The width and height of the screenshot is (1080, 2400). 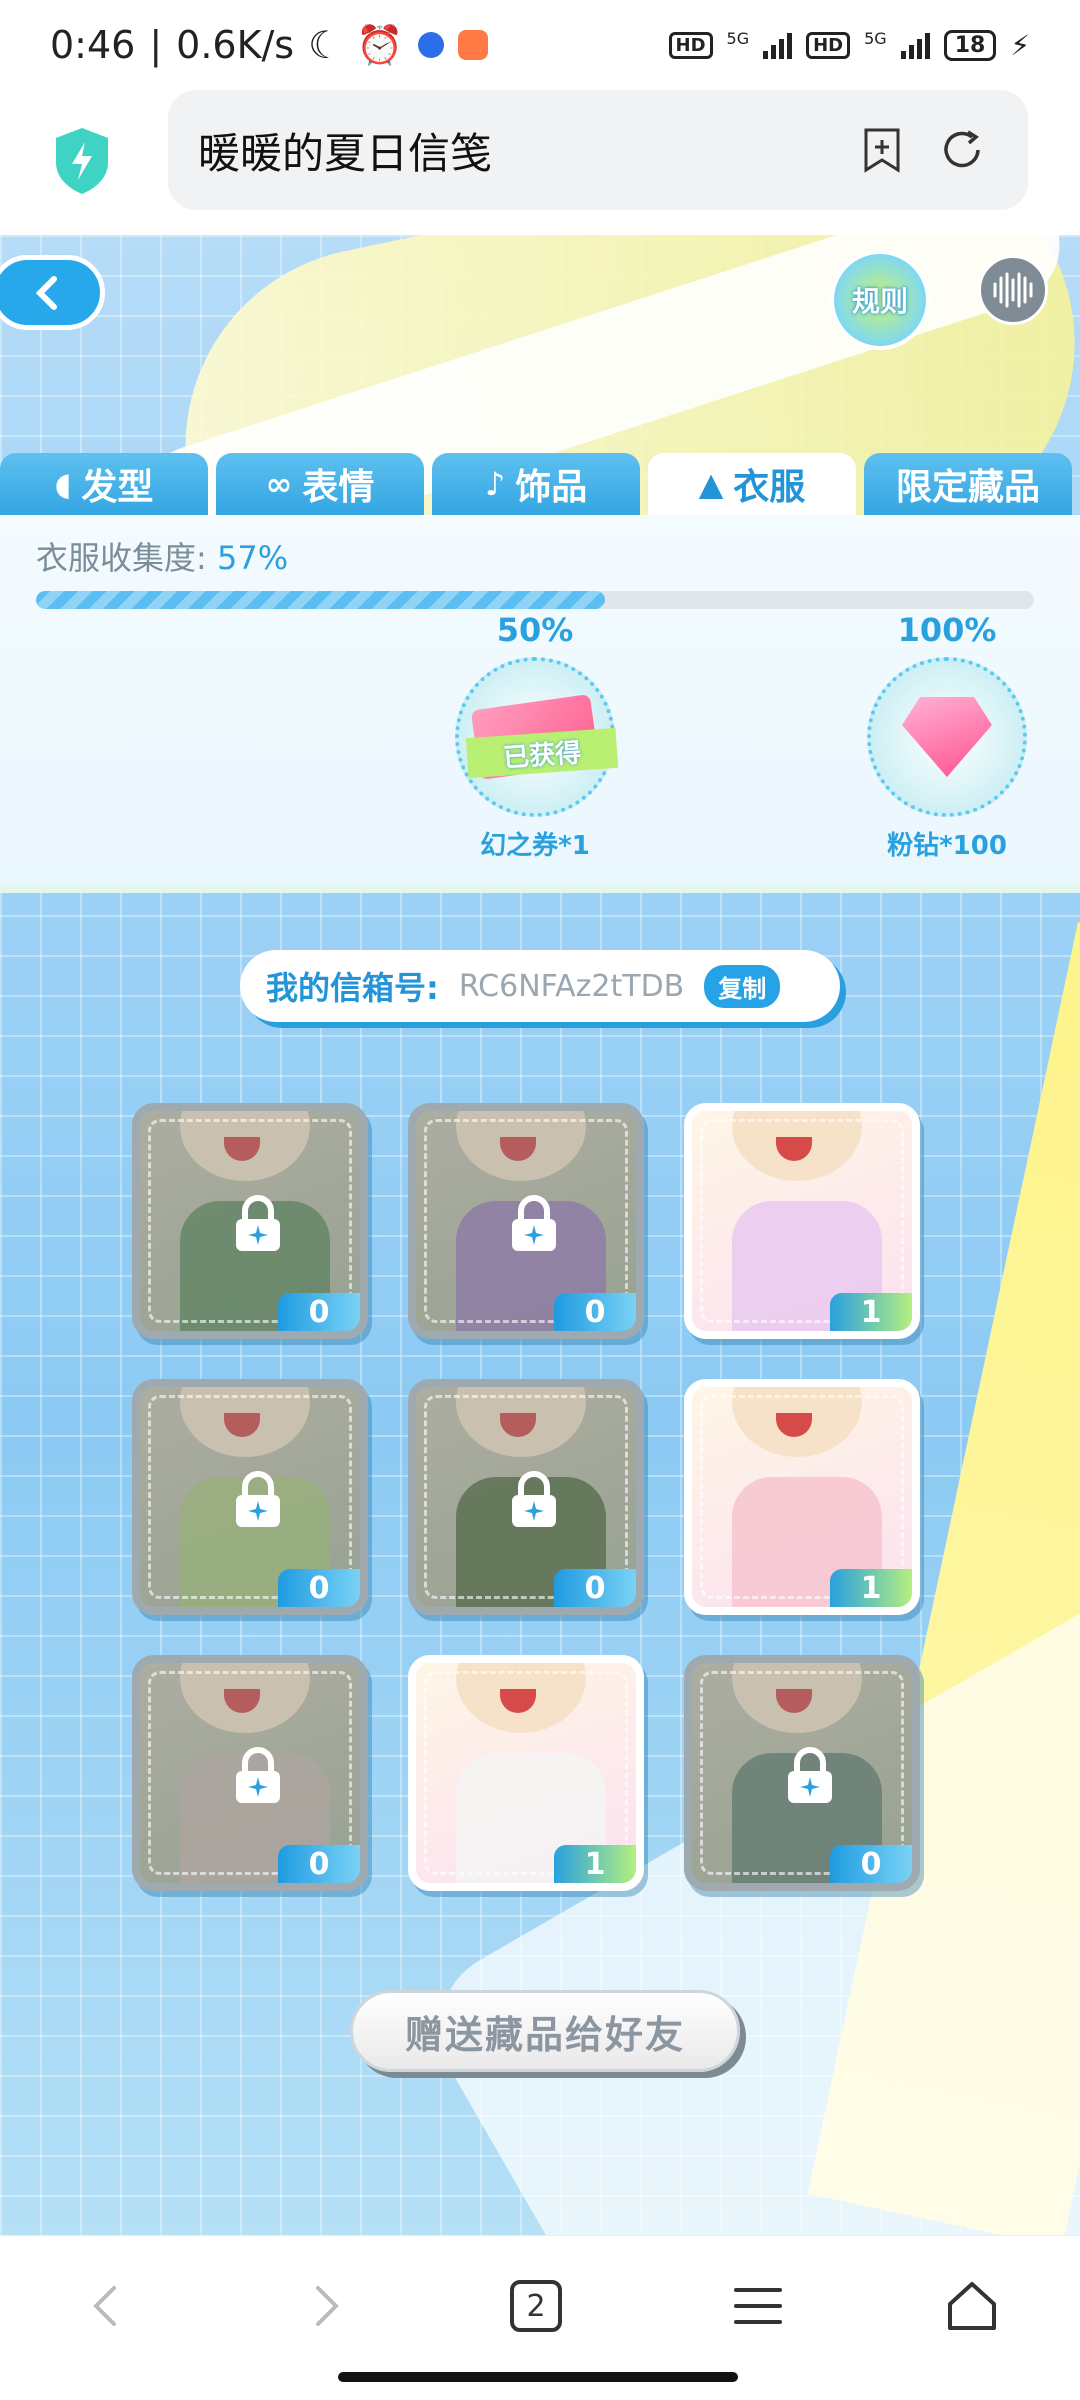 I want to click on diamond-icon, so click(x=947, y=737).